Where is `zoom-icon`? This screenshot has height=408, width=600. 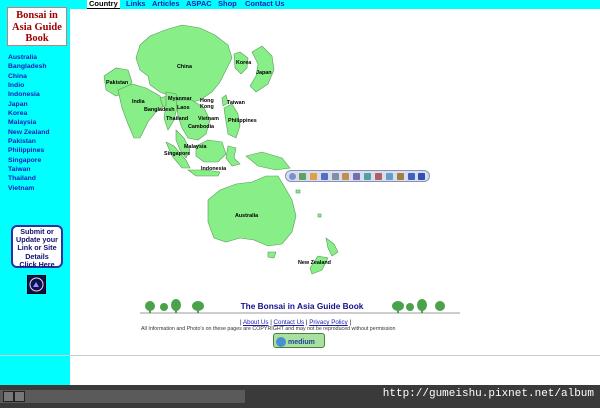
zoom-icon is located at coordinates (292, 176).